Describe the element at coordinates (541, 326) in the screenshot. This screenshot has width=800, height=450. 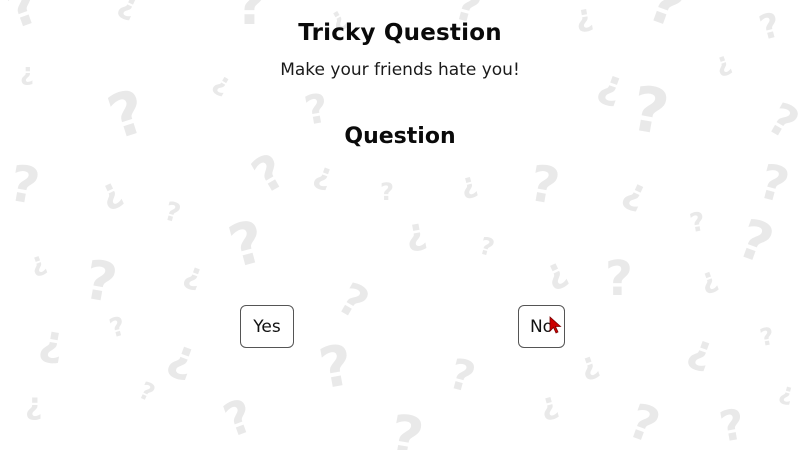
I see `no-button: No` at that location.